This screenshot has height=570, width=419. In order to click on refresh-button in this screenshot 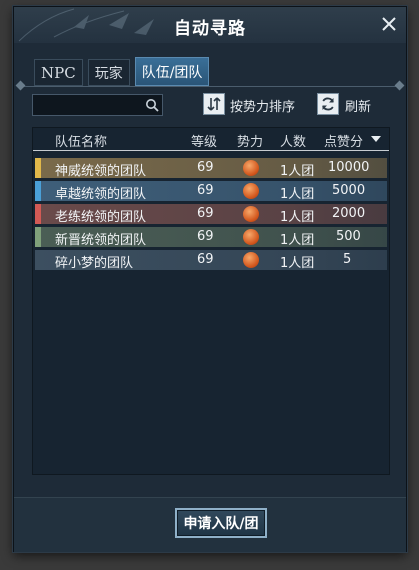, I will do `click(328, 104)`.